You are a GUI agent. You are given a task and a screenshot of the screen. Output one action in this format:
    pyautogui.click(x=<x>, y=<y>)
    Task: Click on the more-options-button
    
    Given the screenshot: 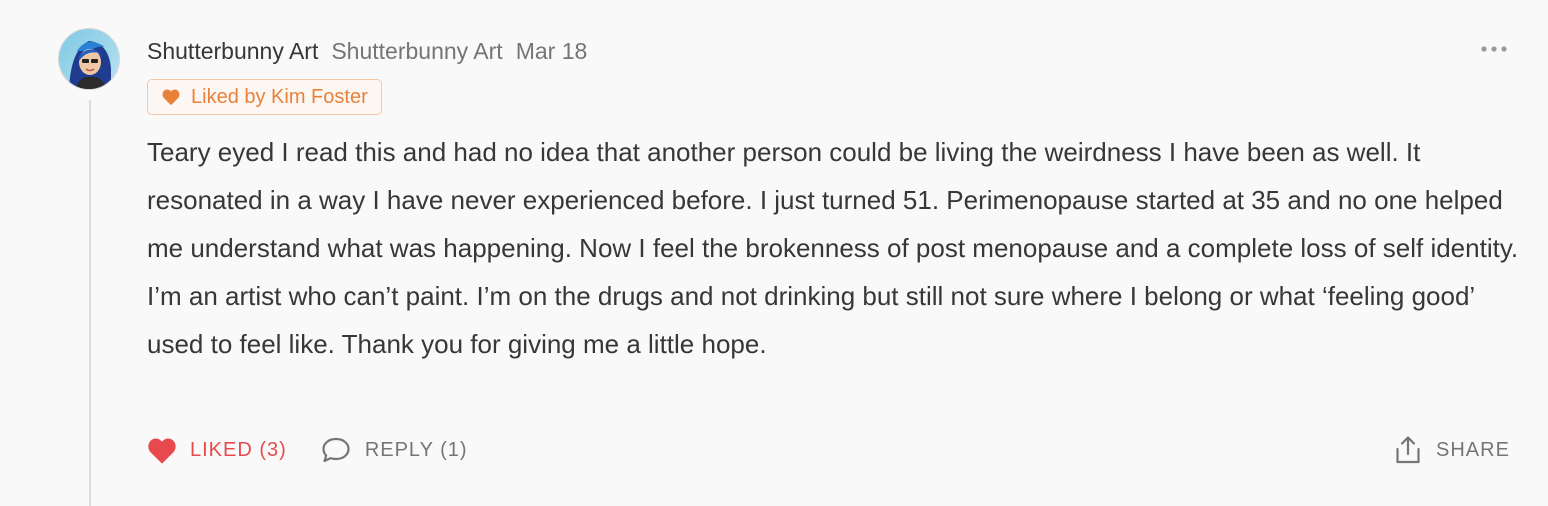 What is the action you would take?
    pyautogui.click(x=1494, y=49)
    